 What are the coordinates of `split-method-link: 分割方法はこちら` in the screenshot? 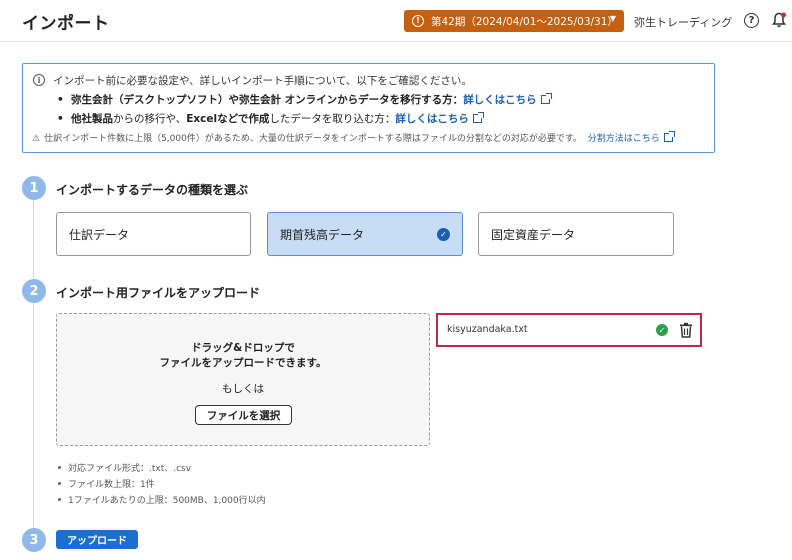 It's located at (624, 139).